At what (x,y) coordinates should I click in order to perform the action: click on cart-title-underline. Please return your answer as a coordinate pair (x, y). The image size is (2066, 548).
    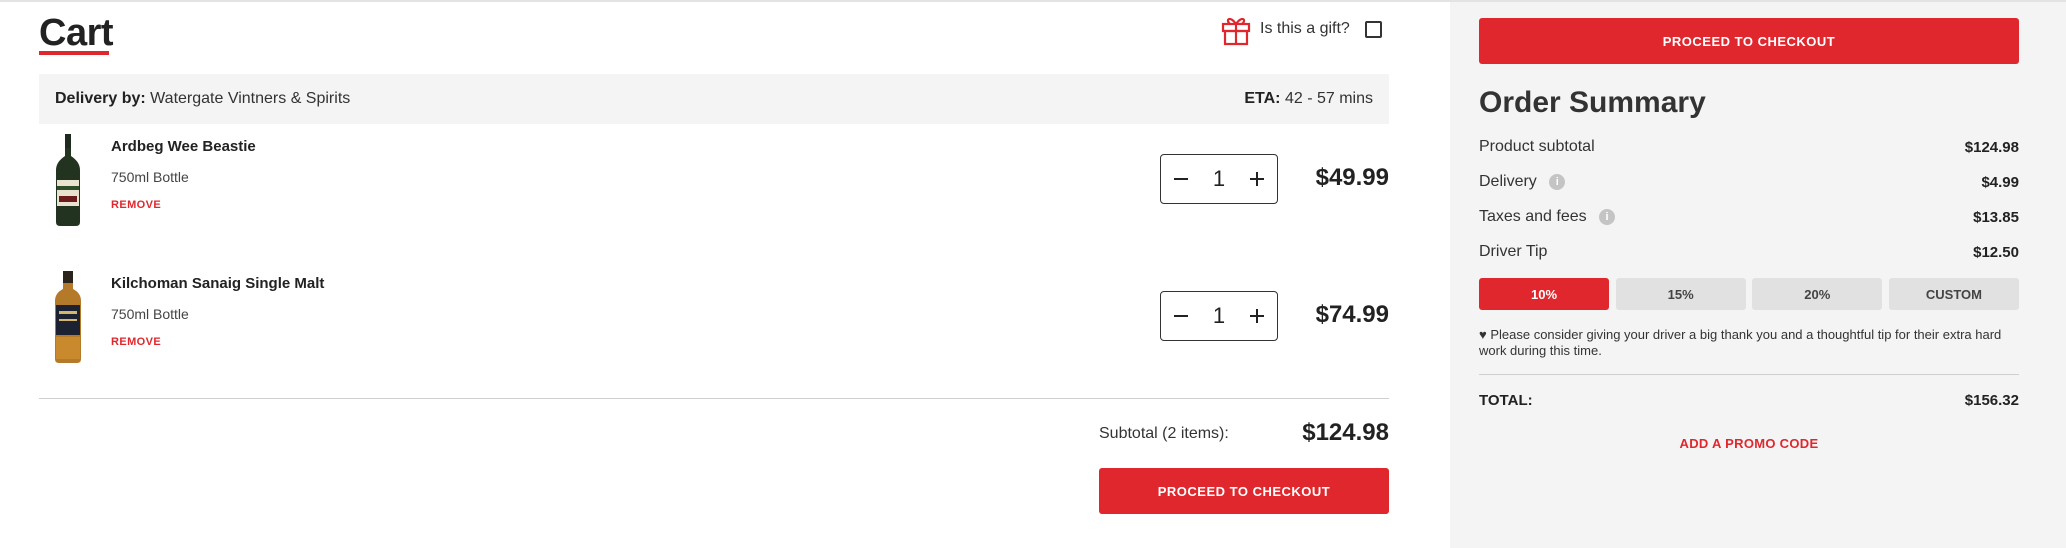
    Looking at the image, I should click on (74, 53).